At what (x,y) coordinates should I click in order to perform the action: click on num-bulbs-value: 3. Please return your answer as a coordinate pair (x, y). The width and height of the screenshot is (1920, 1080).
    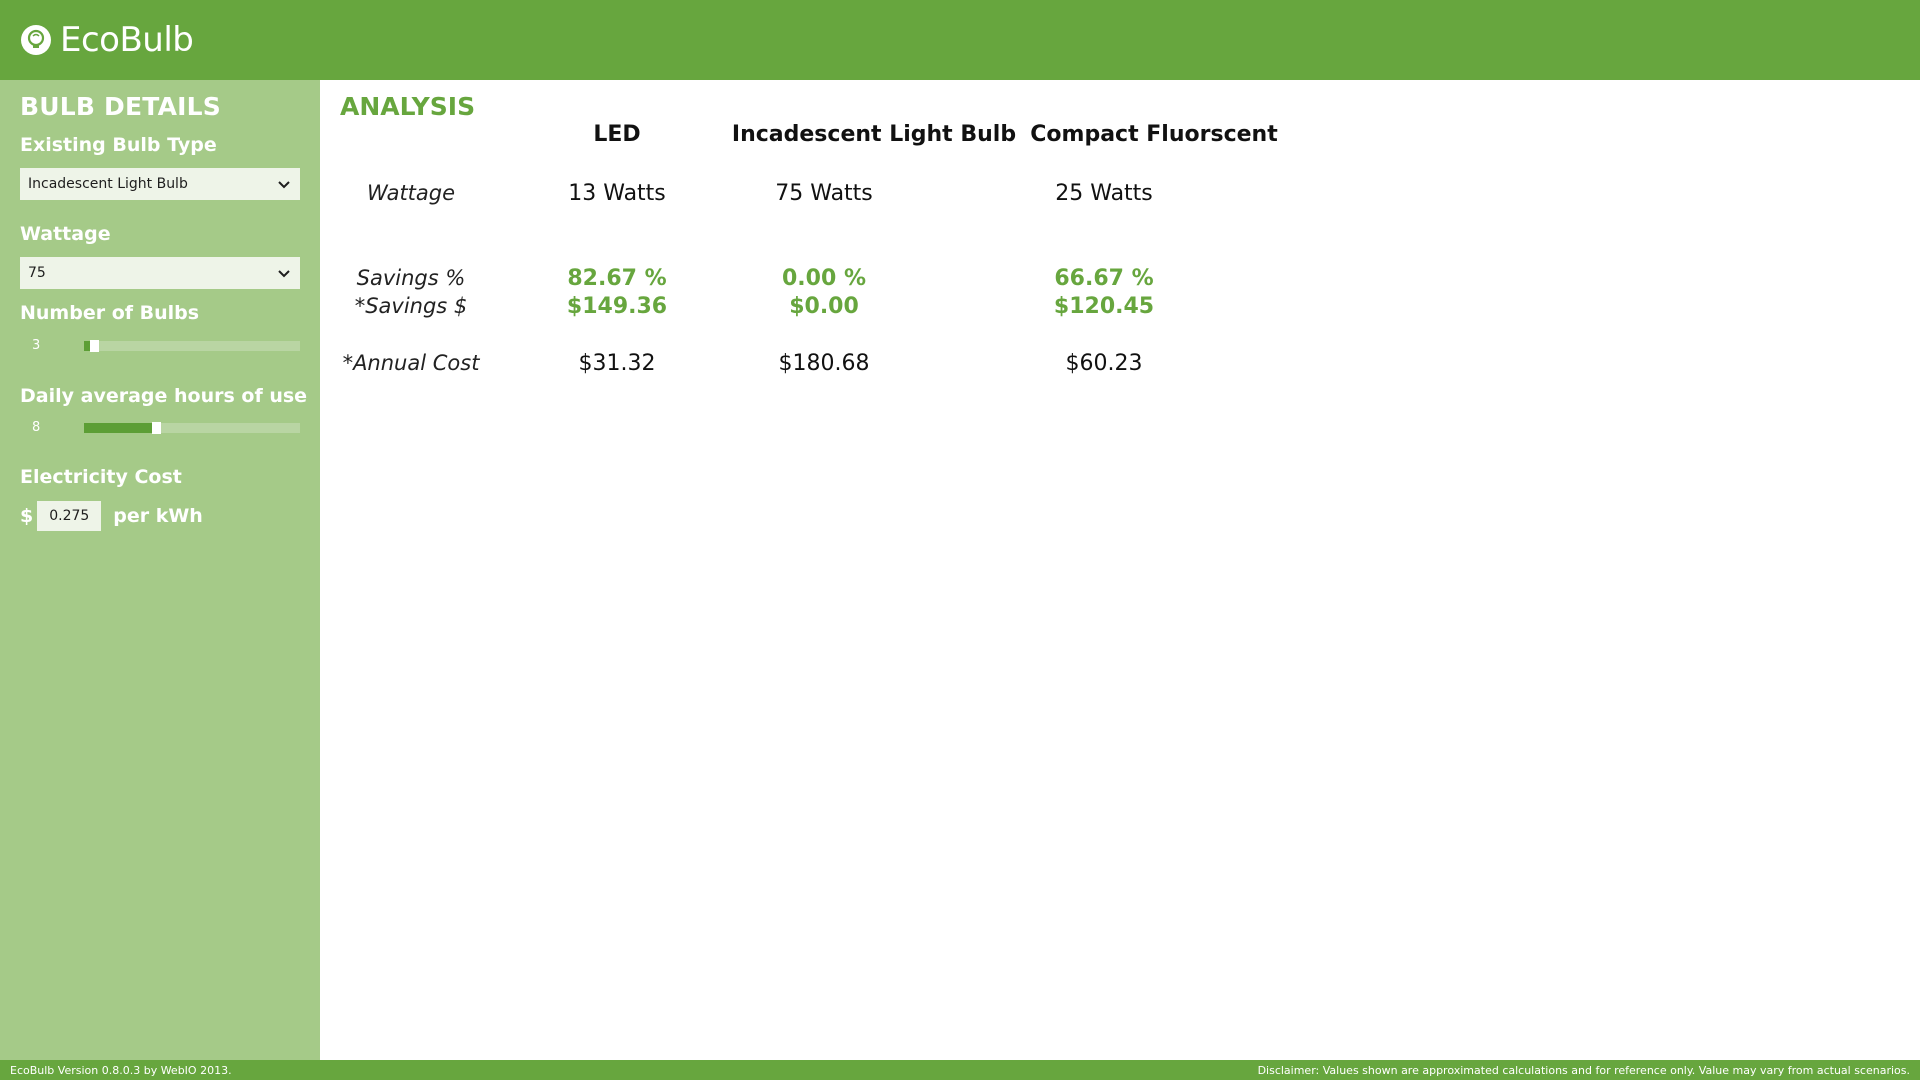
    Looking at the image, I should click on (36, 345).